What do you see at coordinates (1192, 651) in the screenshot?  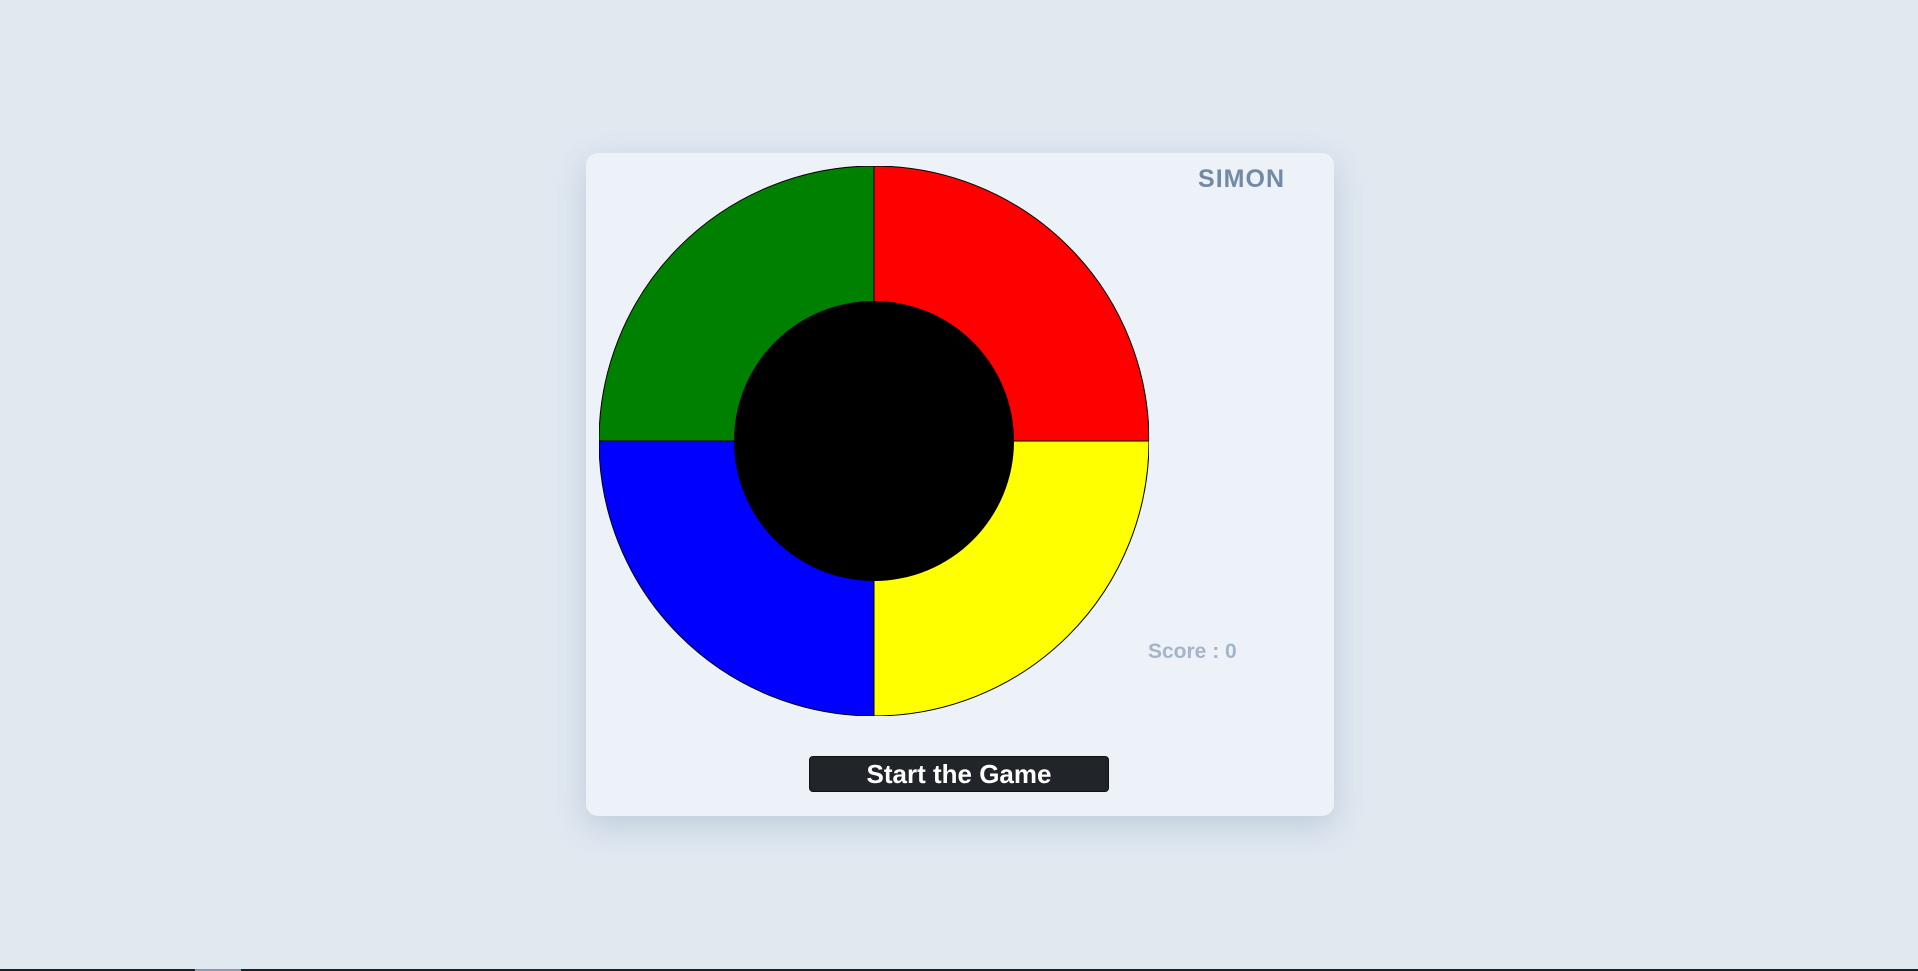 I see `score-display: Score : 0` at bounding box center [1192, 651].